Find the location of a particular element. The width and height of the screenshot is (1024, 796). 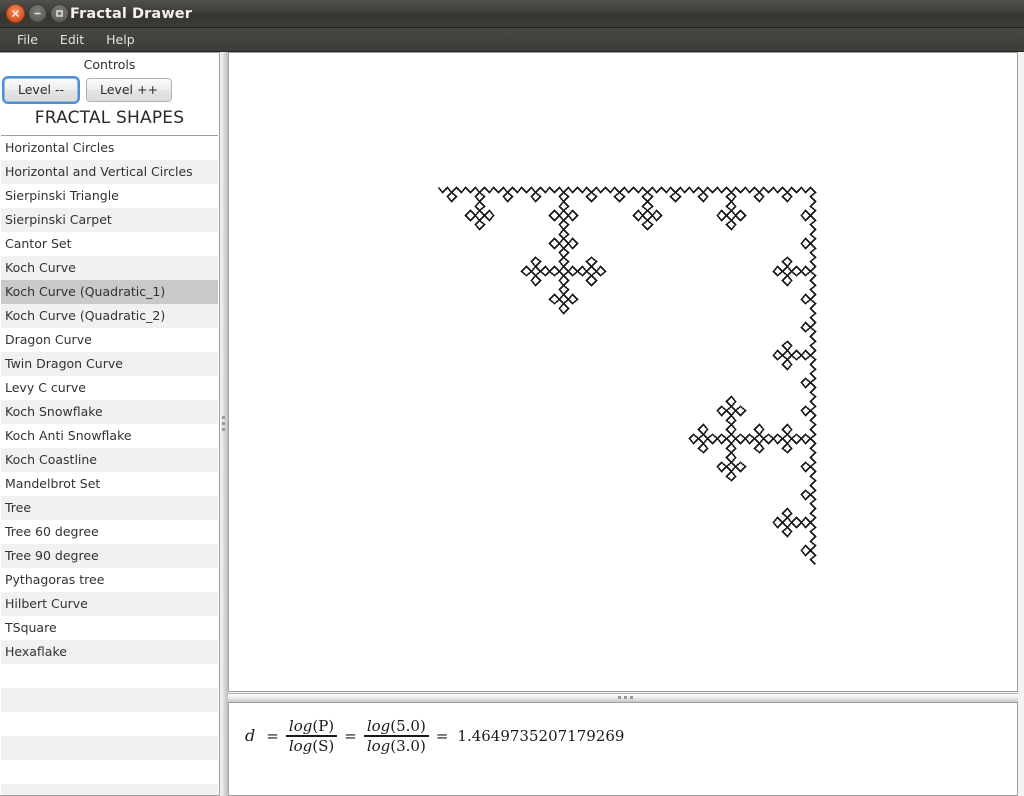

list-item: Cantor Set is located at coordinates (109, 244).